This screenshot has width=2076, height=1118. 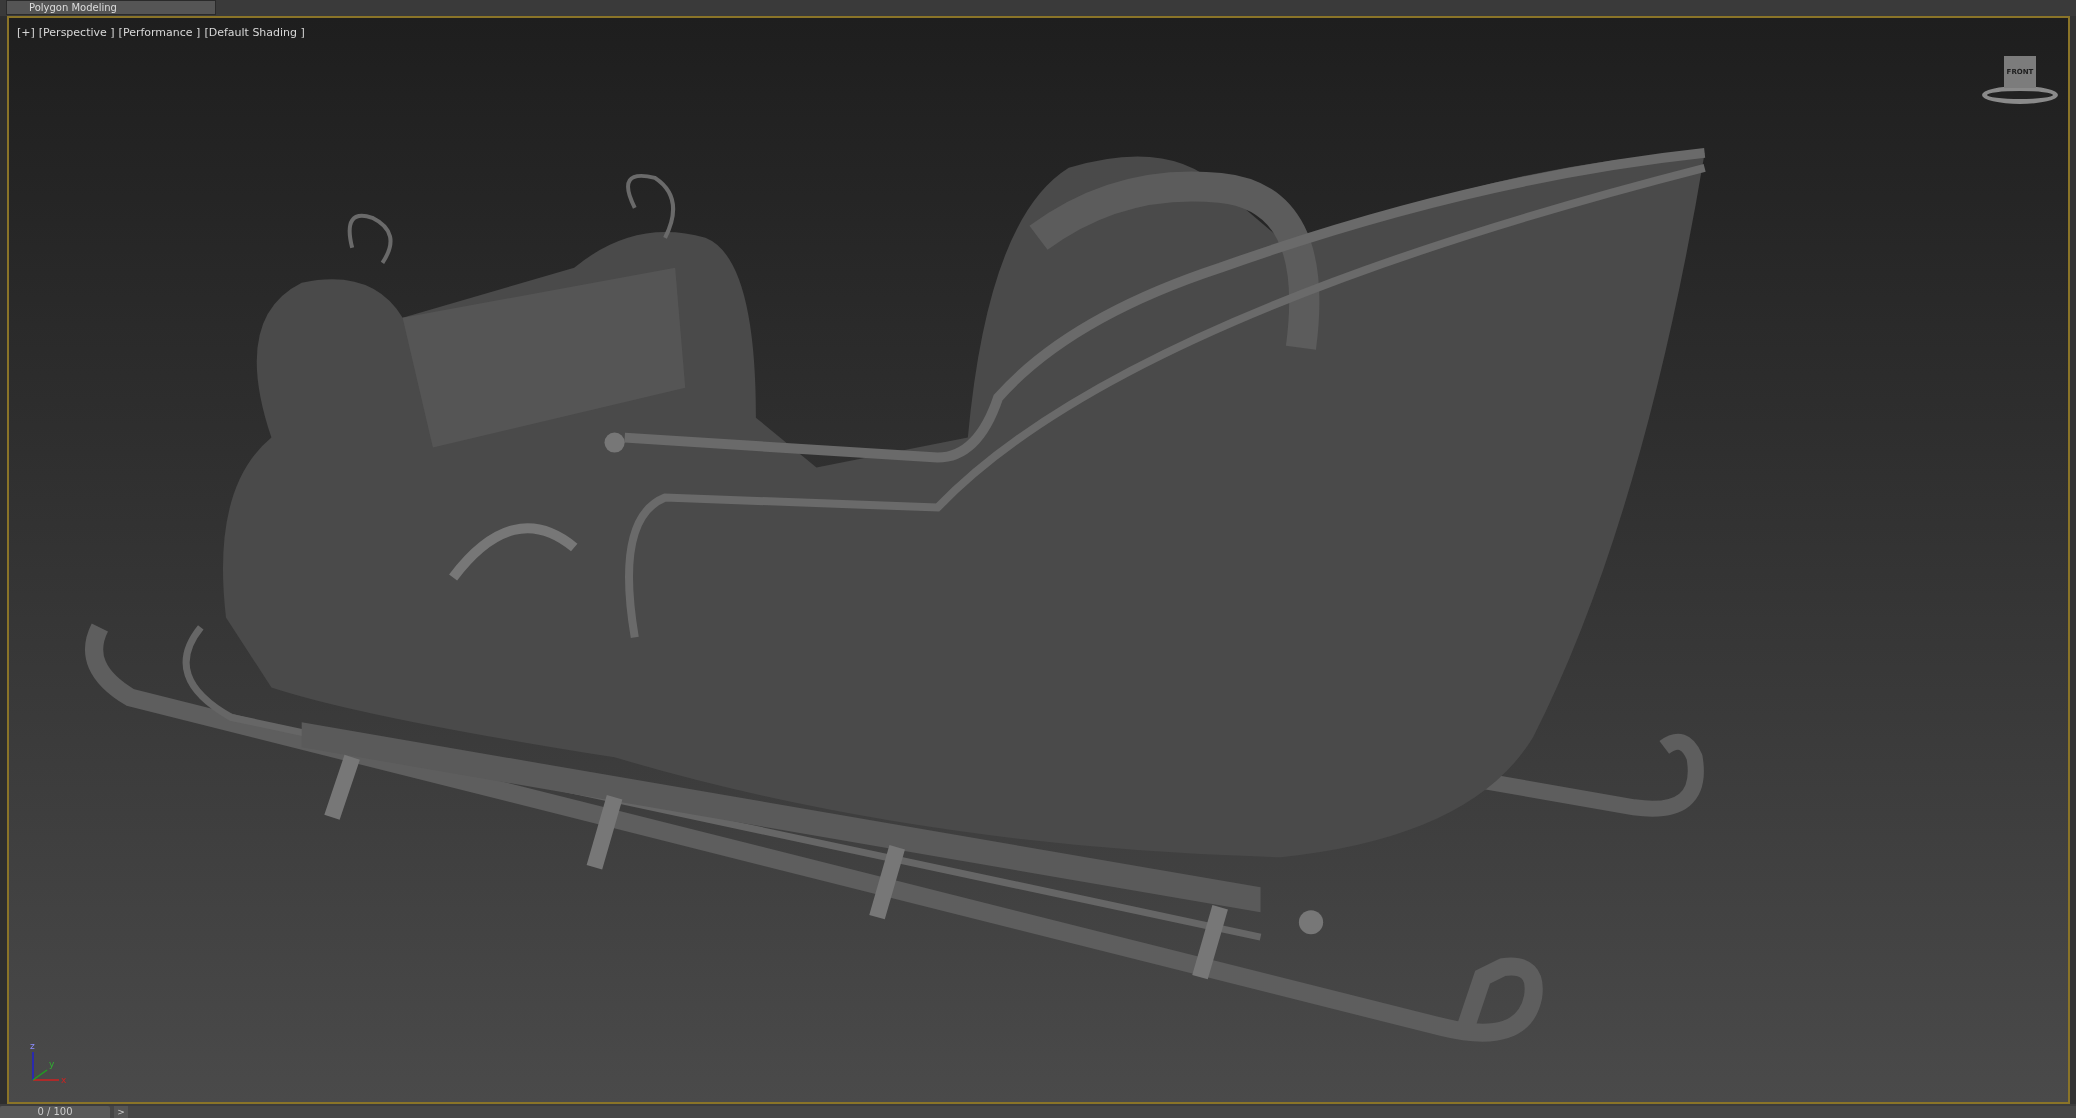 What do you see at coordinates (55, 1112) in the screenshot?
I see `time-slider-thumb: 0 / 100` at bounding box center [55, 1112].